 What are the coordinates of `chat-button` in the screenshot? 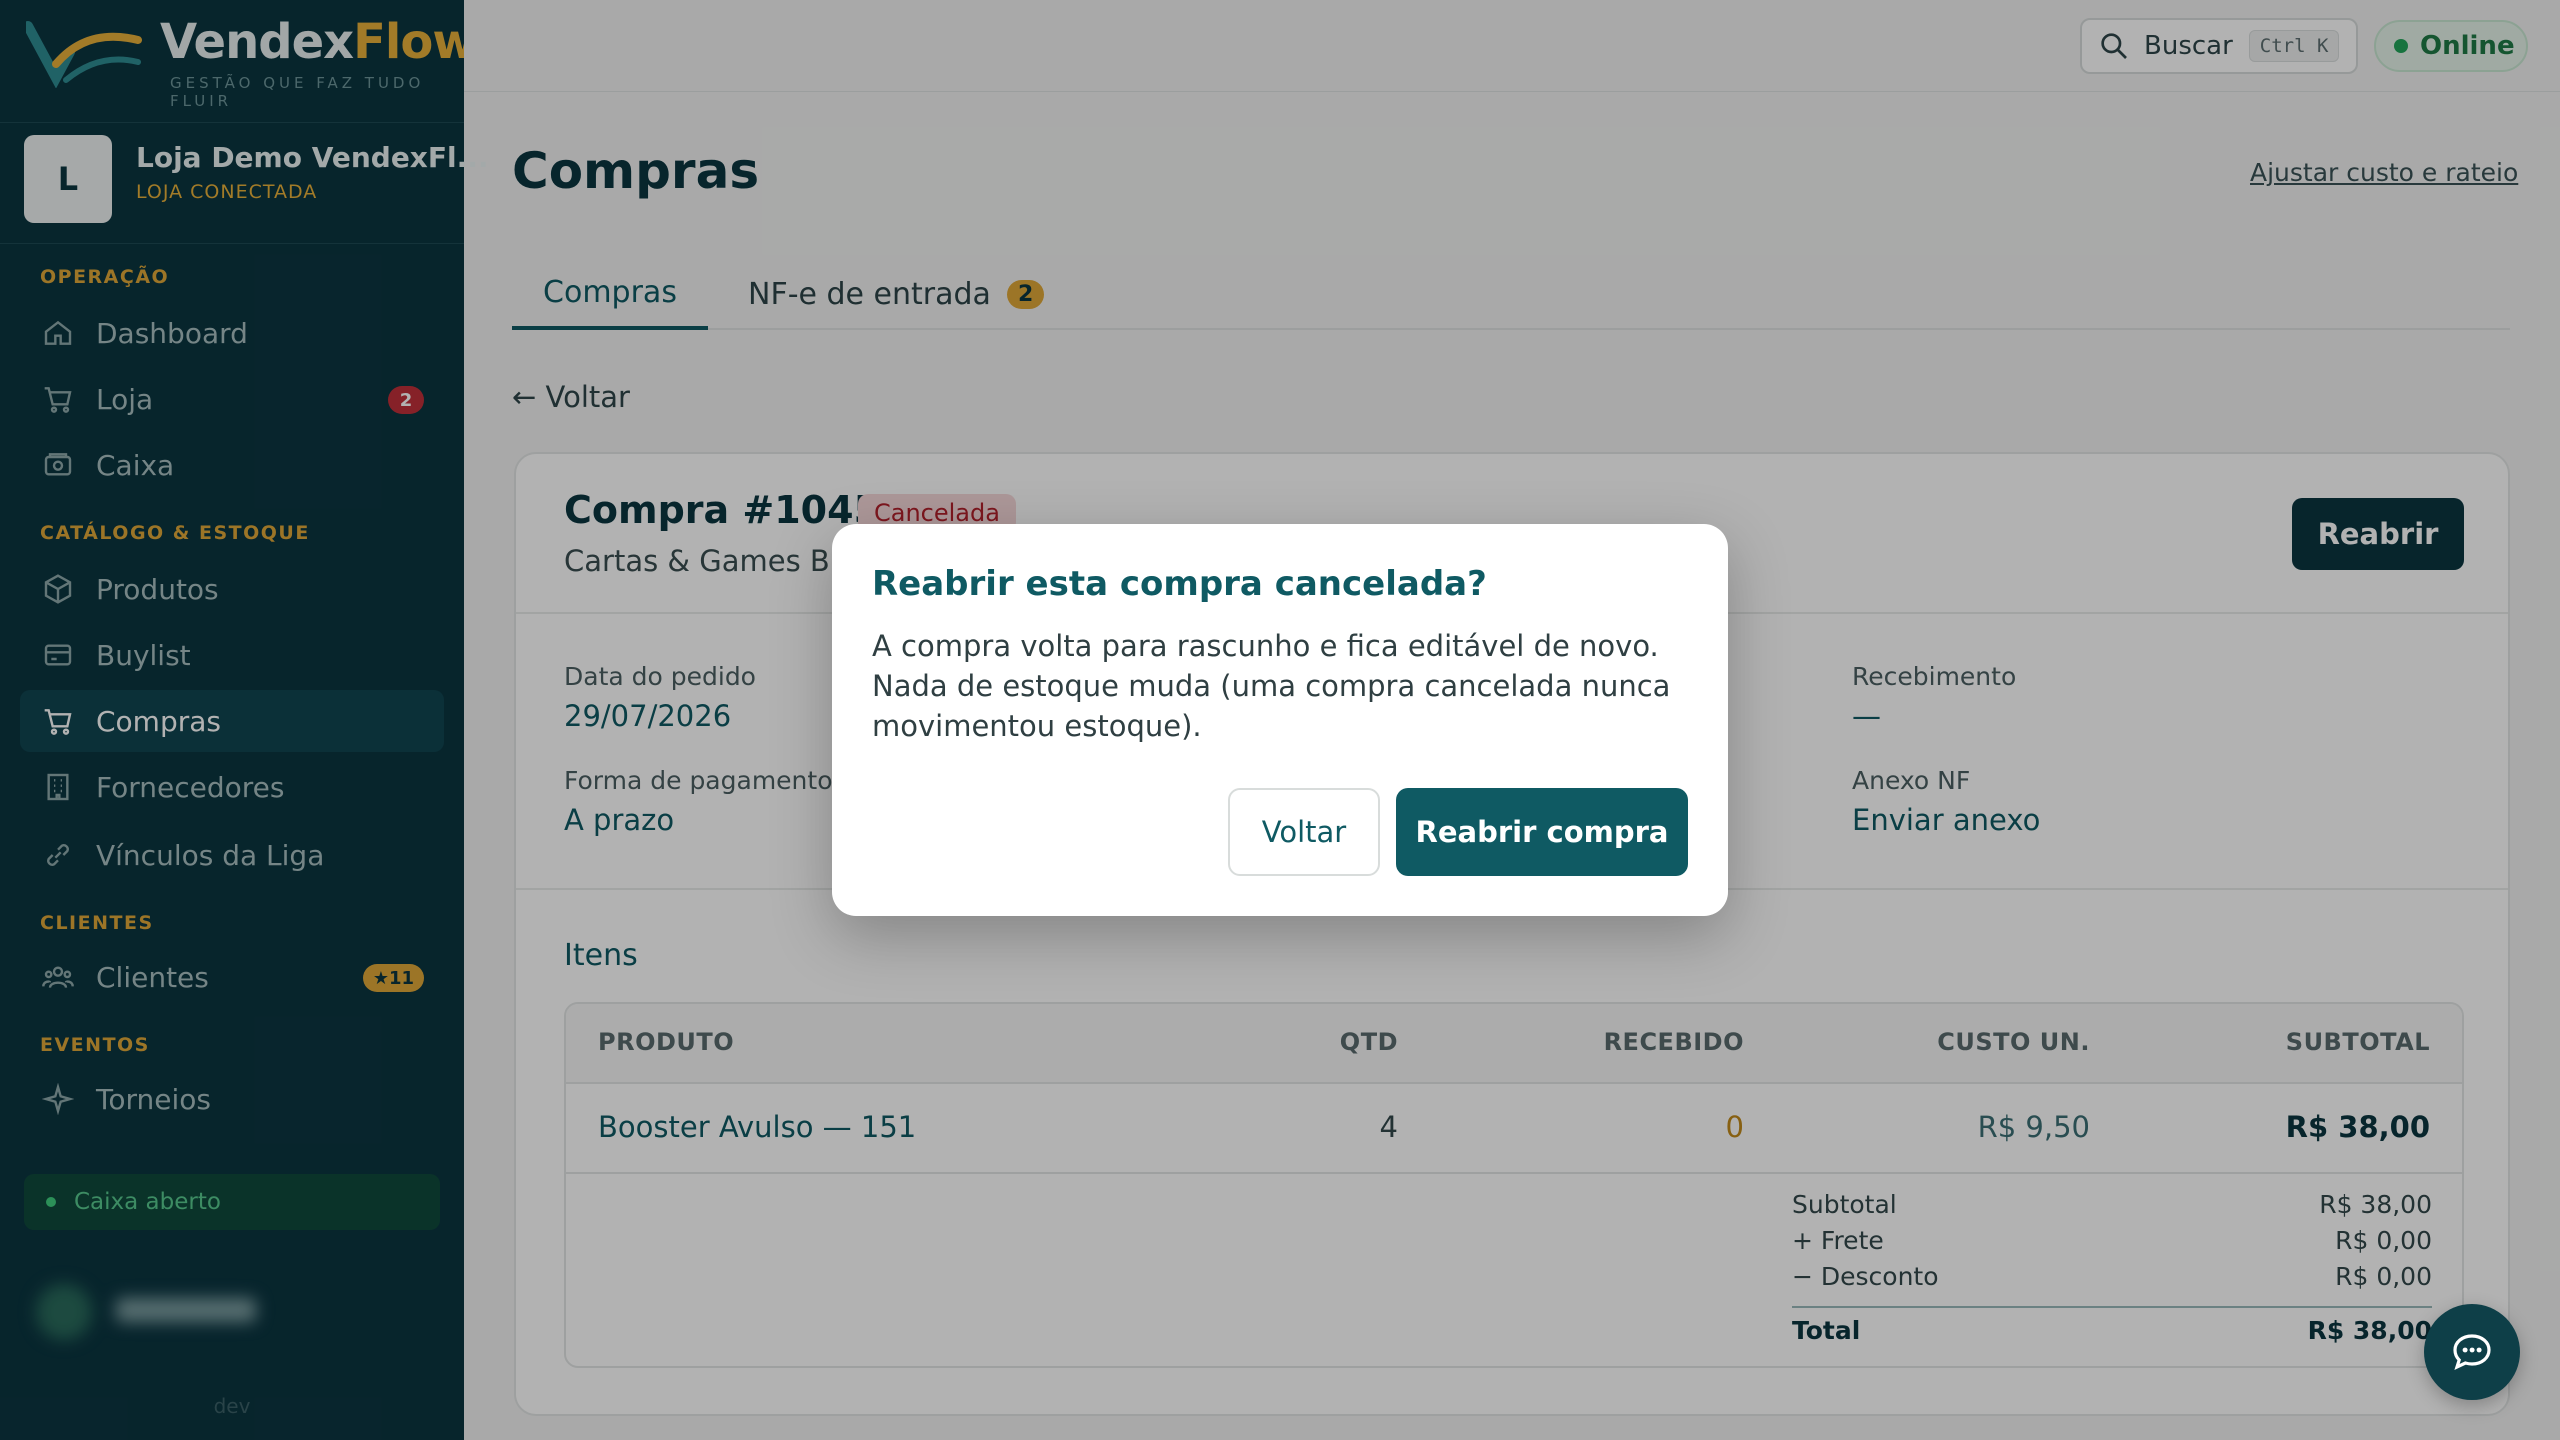 It's located at (2472, 1352).